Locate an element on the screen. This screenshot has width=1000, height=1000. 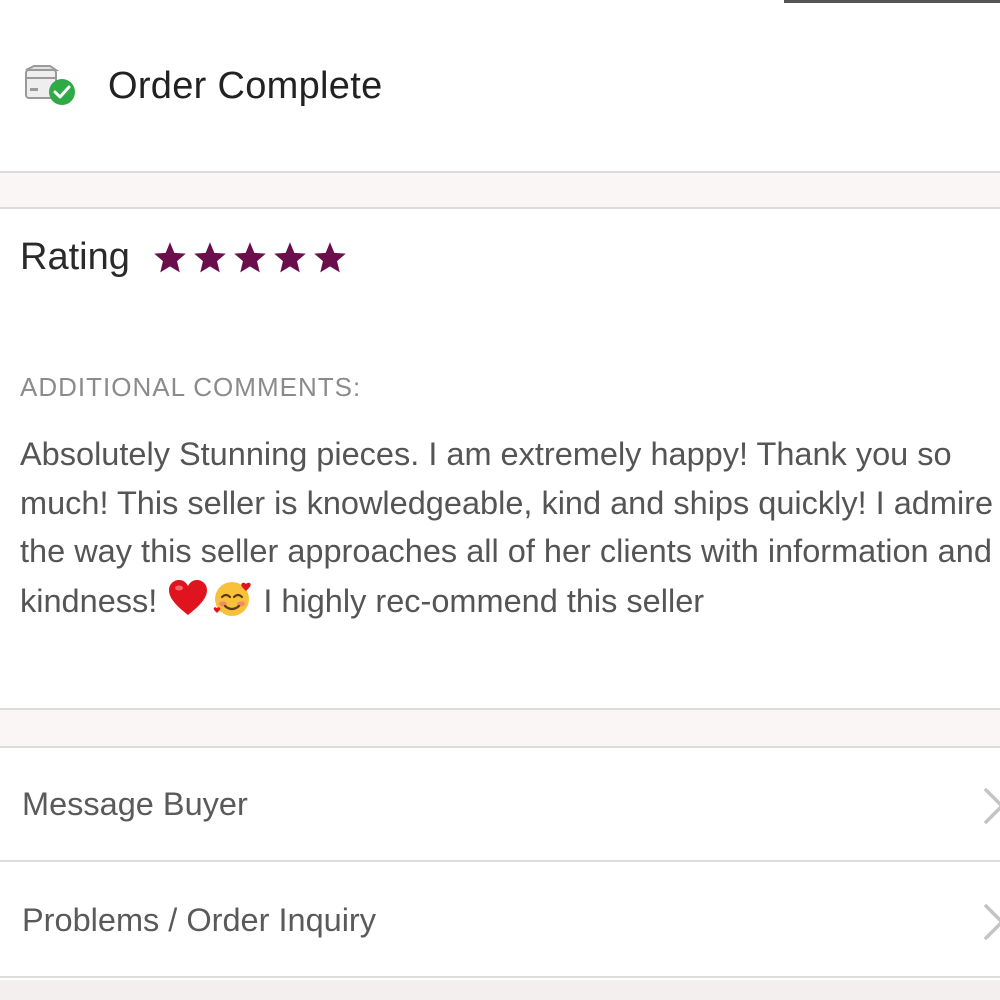
message-buyer-label: Message Buyer is located at coordinates (135, 803).